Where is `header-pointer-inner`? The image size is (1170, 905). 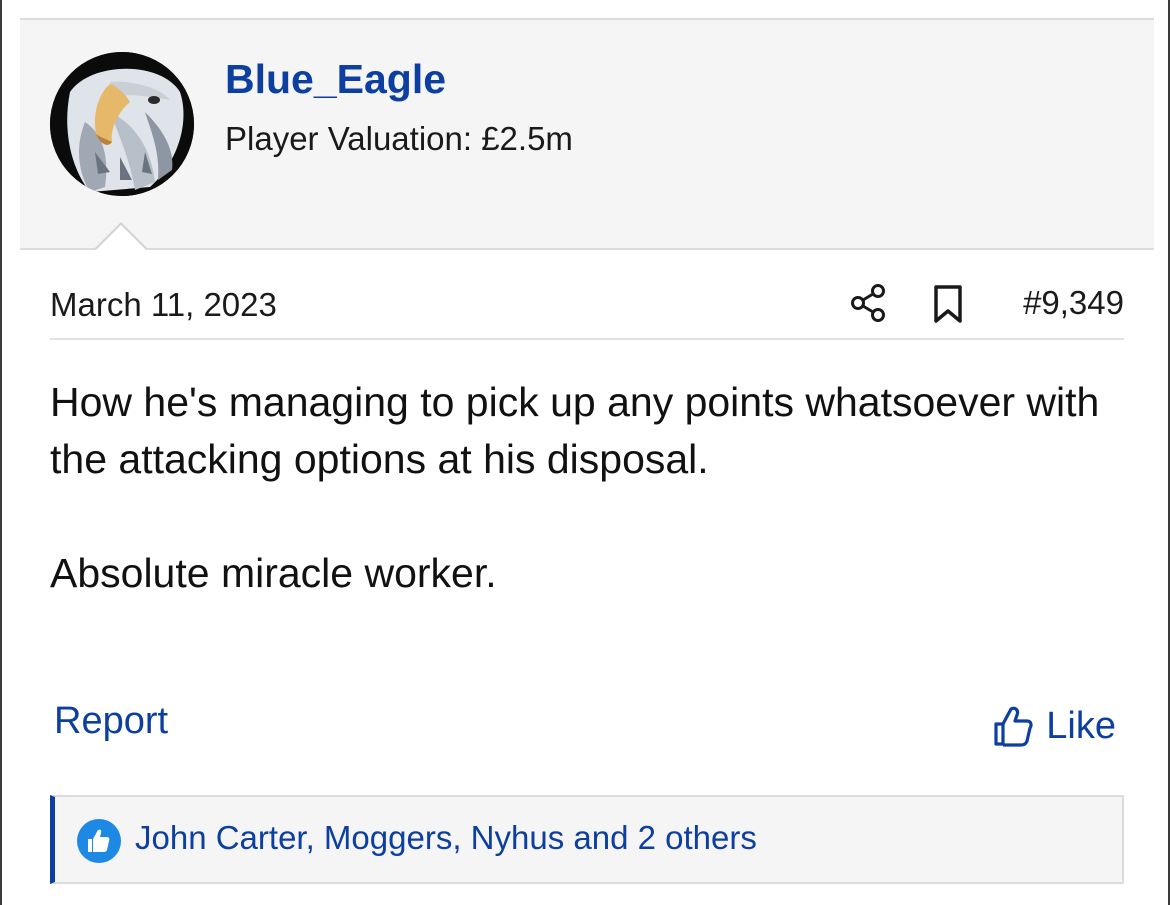 header-pointer-inner is located at coordinates (121, 237).